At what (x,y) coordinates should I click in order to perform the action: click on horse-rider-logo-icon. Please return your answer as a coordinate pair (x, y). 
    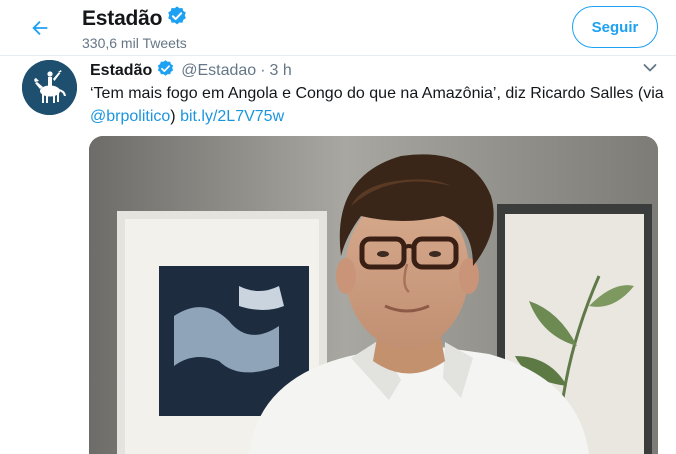
    Looking at the image, I should click on (49, 87).